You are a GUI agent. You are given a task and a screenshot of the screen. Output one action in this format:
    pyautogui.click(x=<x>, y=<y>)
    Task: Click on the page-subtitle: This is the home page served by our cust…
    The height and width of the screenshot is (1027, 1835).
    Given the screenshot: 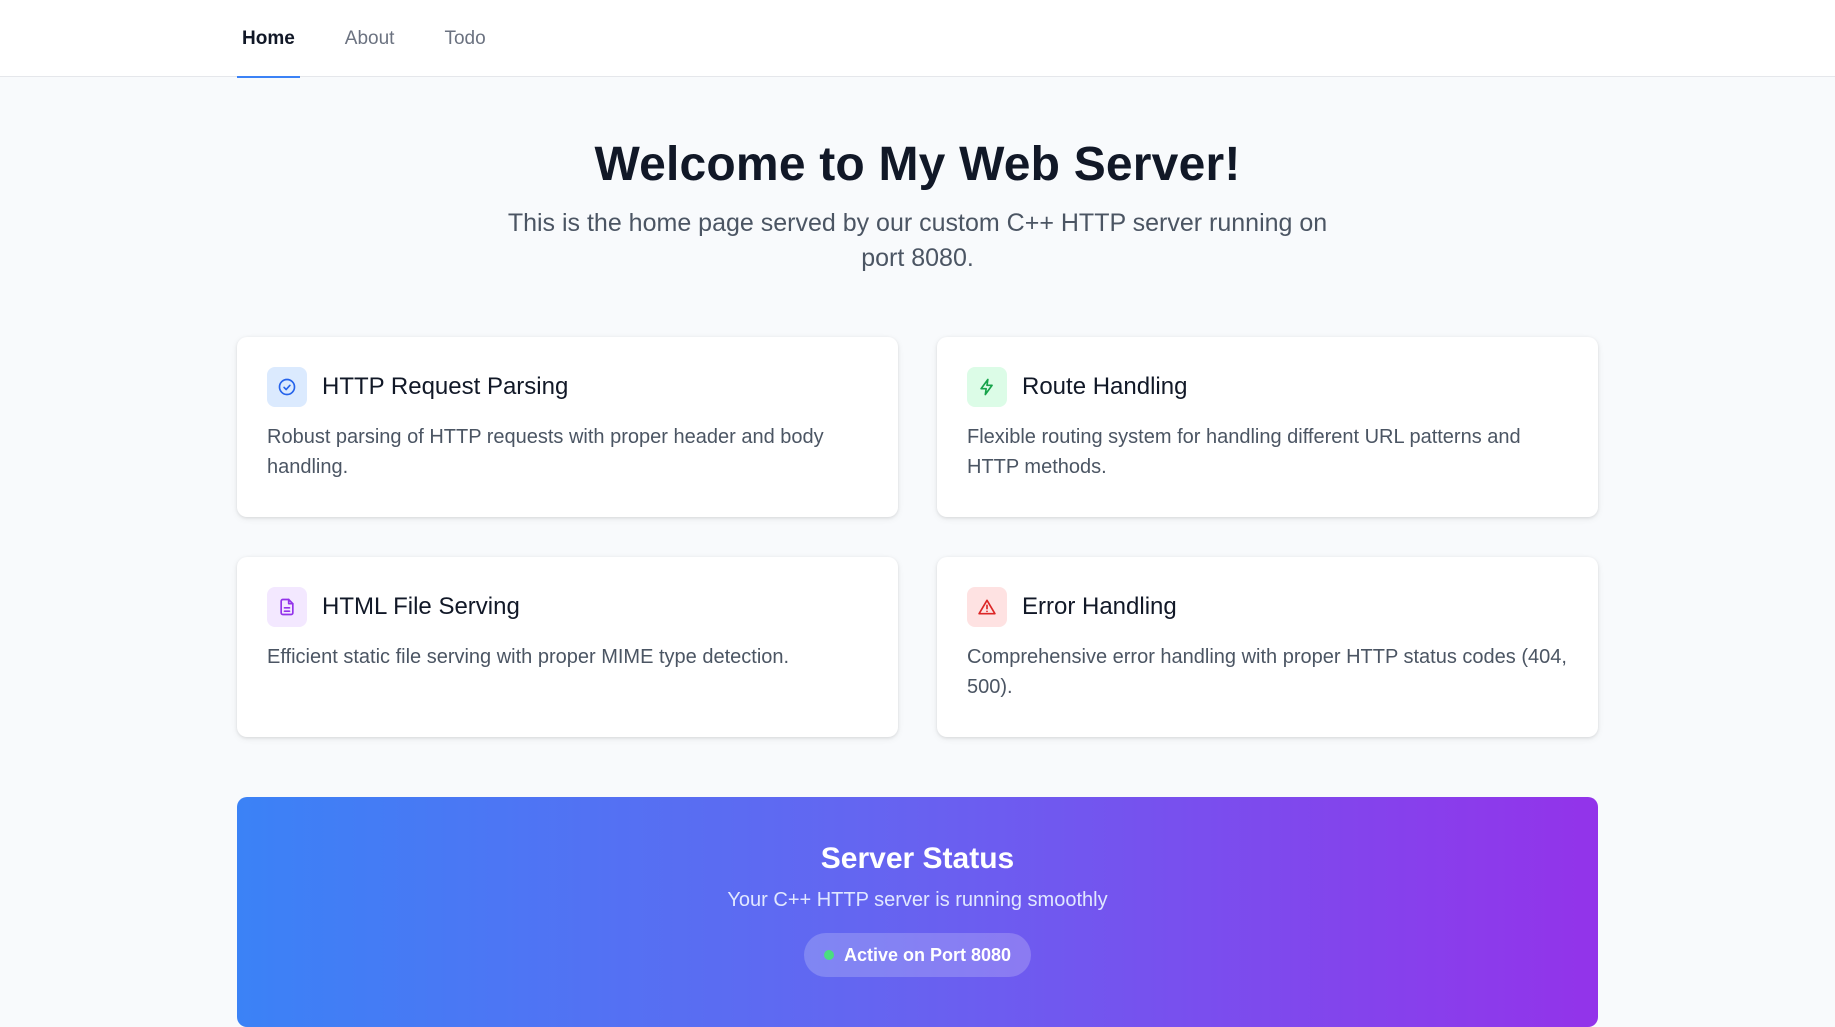 What is the action you would take?
    pyautogui.click(x=917, y=240)
    